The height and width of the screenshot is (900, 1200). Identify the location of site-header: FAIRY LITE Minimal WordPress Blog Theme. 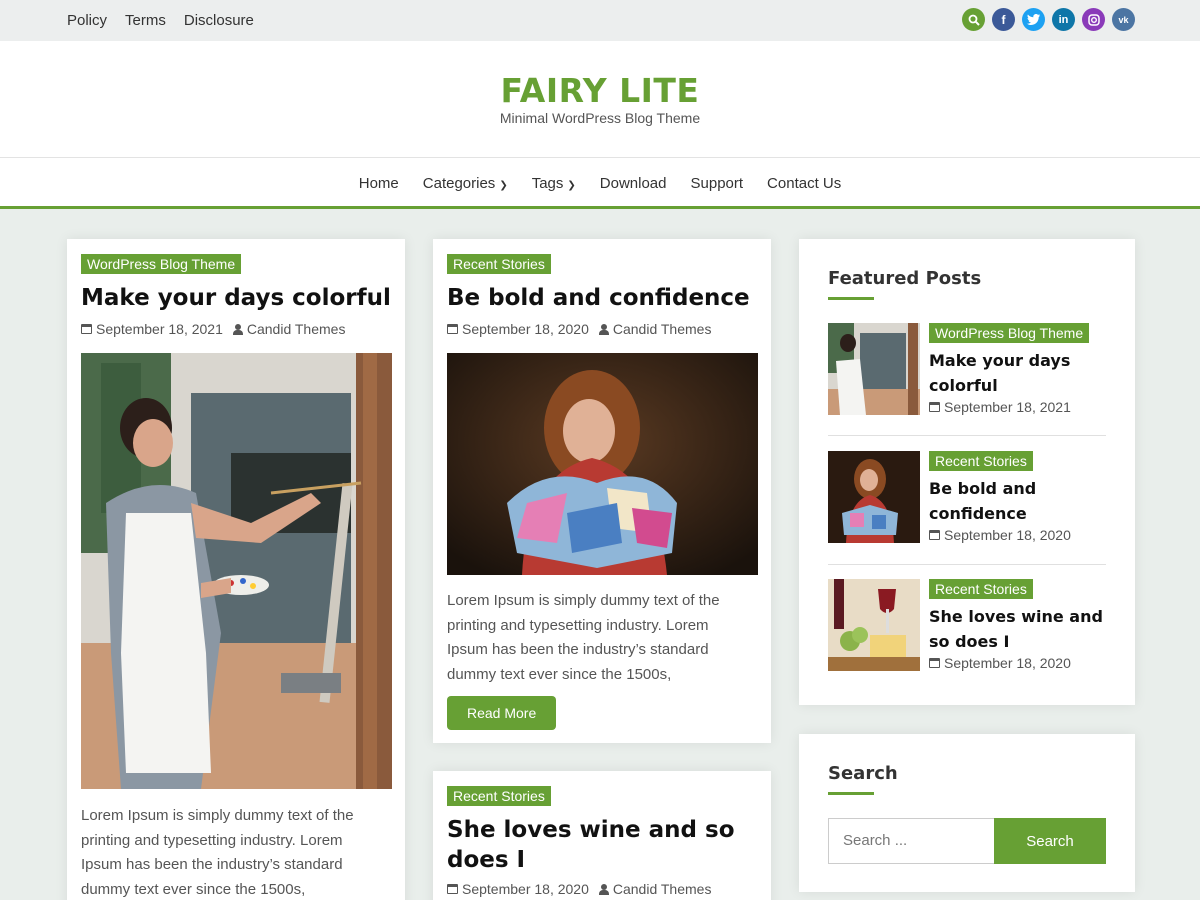
(600, 99).